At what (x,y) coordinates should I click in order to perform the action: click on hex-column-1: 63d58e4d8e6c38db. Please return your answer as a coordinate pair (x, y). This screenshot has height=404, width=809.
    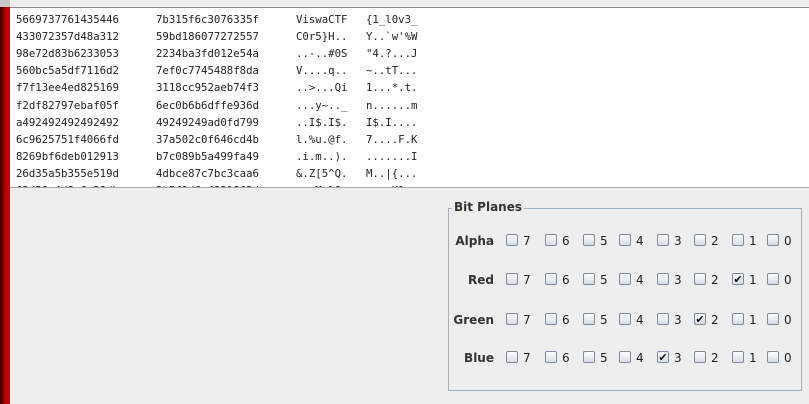
    Looking at the image, I should click on (67, 184).